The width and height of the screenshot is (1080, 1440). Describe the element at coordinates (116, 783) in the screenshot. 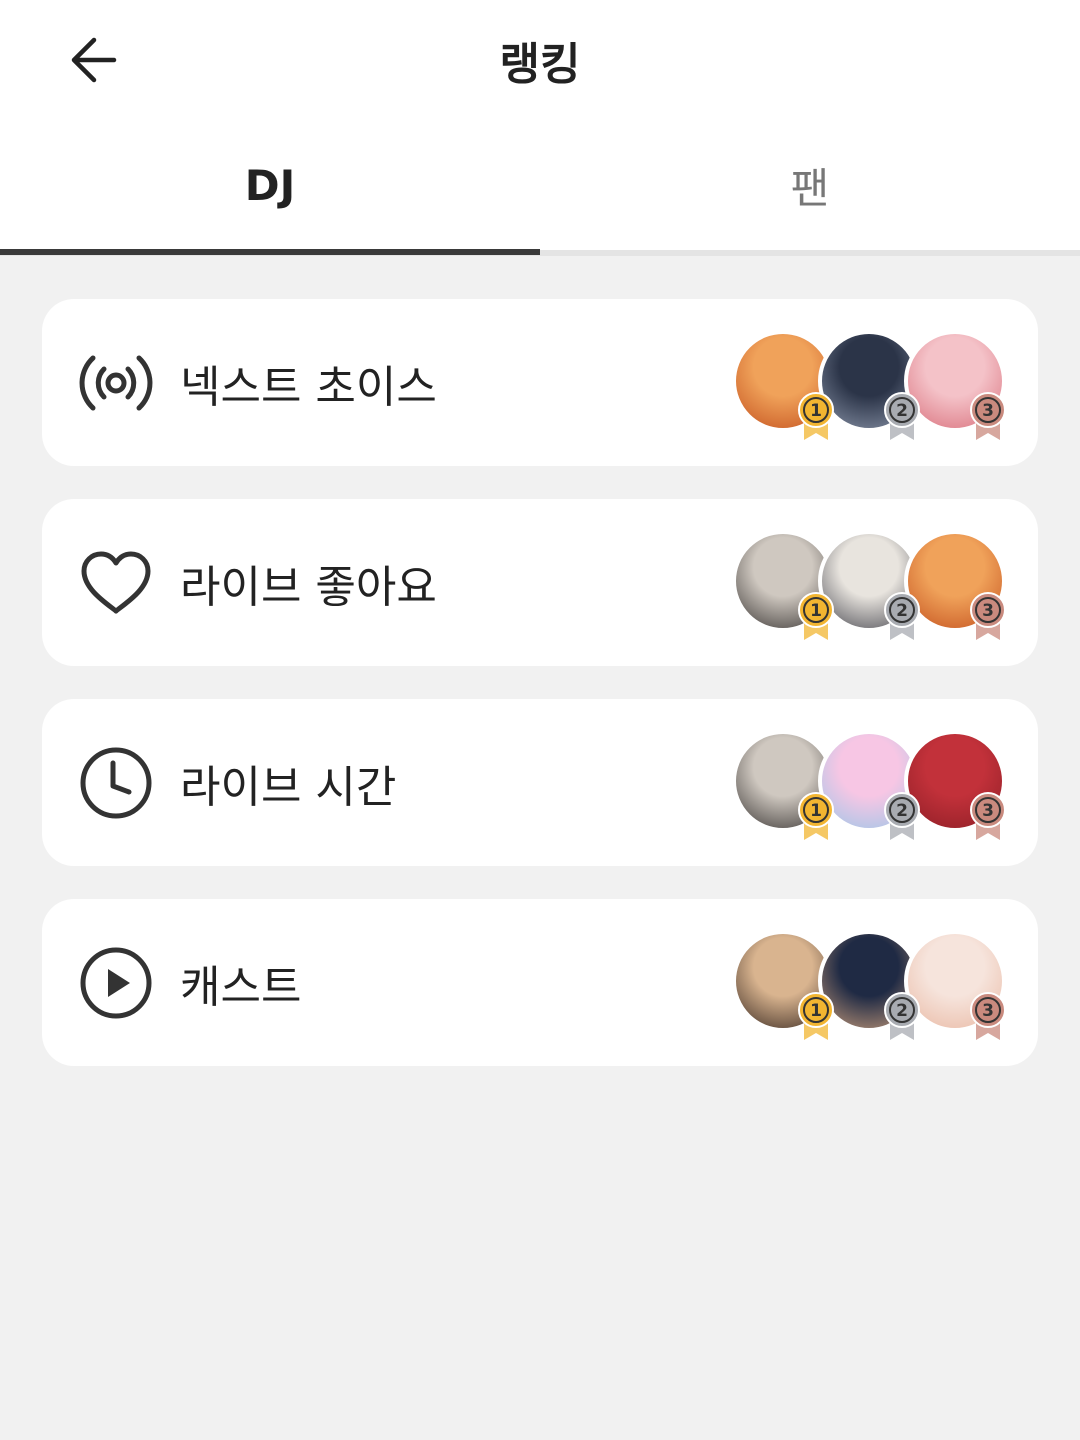

I see `clock-icon` at that location.